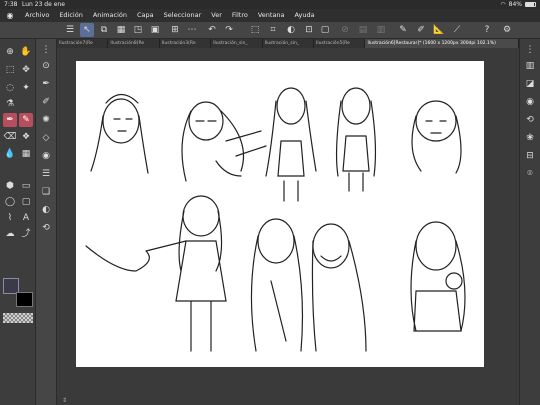  I want to click on select-arrow-icon: ↖, so click(87, 30).